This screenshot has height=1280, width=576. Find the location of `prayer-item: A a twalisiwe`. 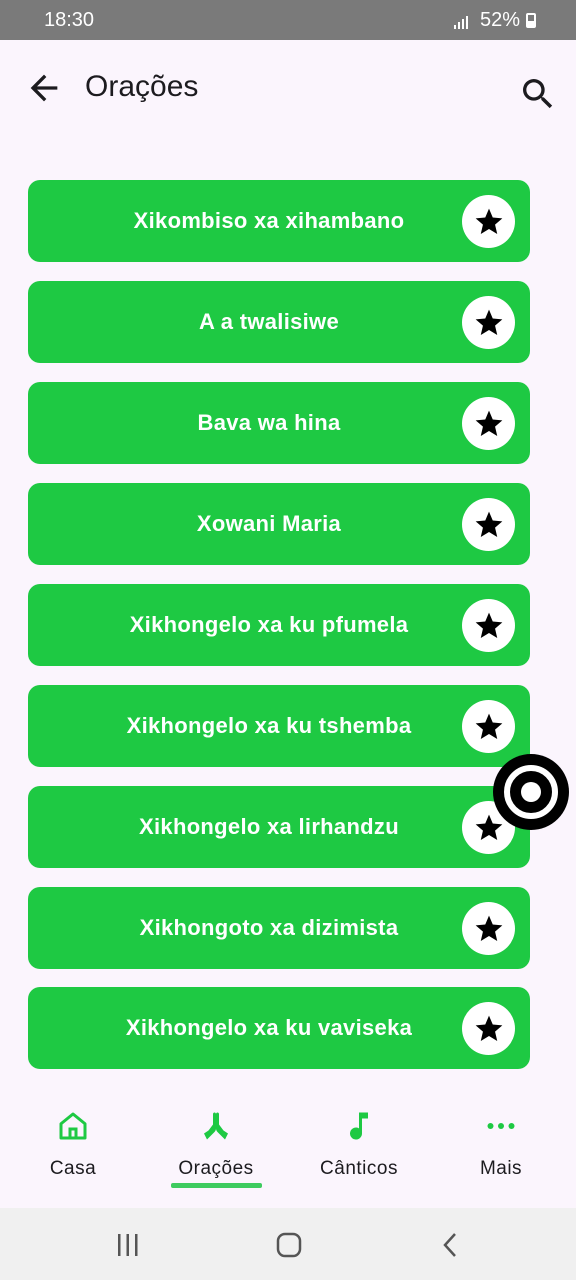

prayer-item: A a twalisiwe is located at coordinates (279, 322).